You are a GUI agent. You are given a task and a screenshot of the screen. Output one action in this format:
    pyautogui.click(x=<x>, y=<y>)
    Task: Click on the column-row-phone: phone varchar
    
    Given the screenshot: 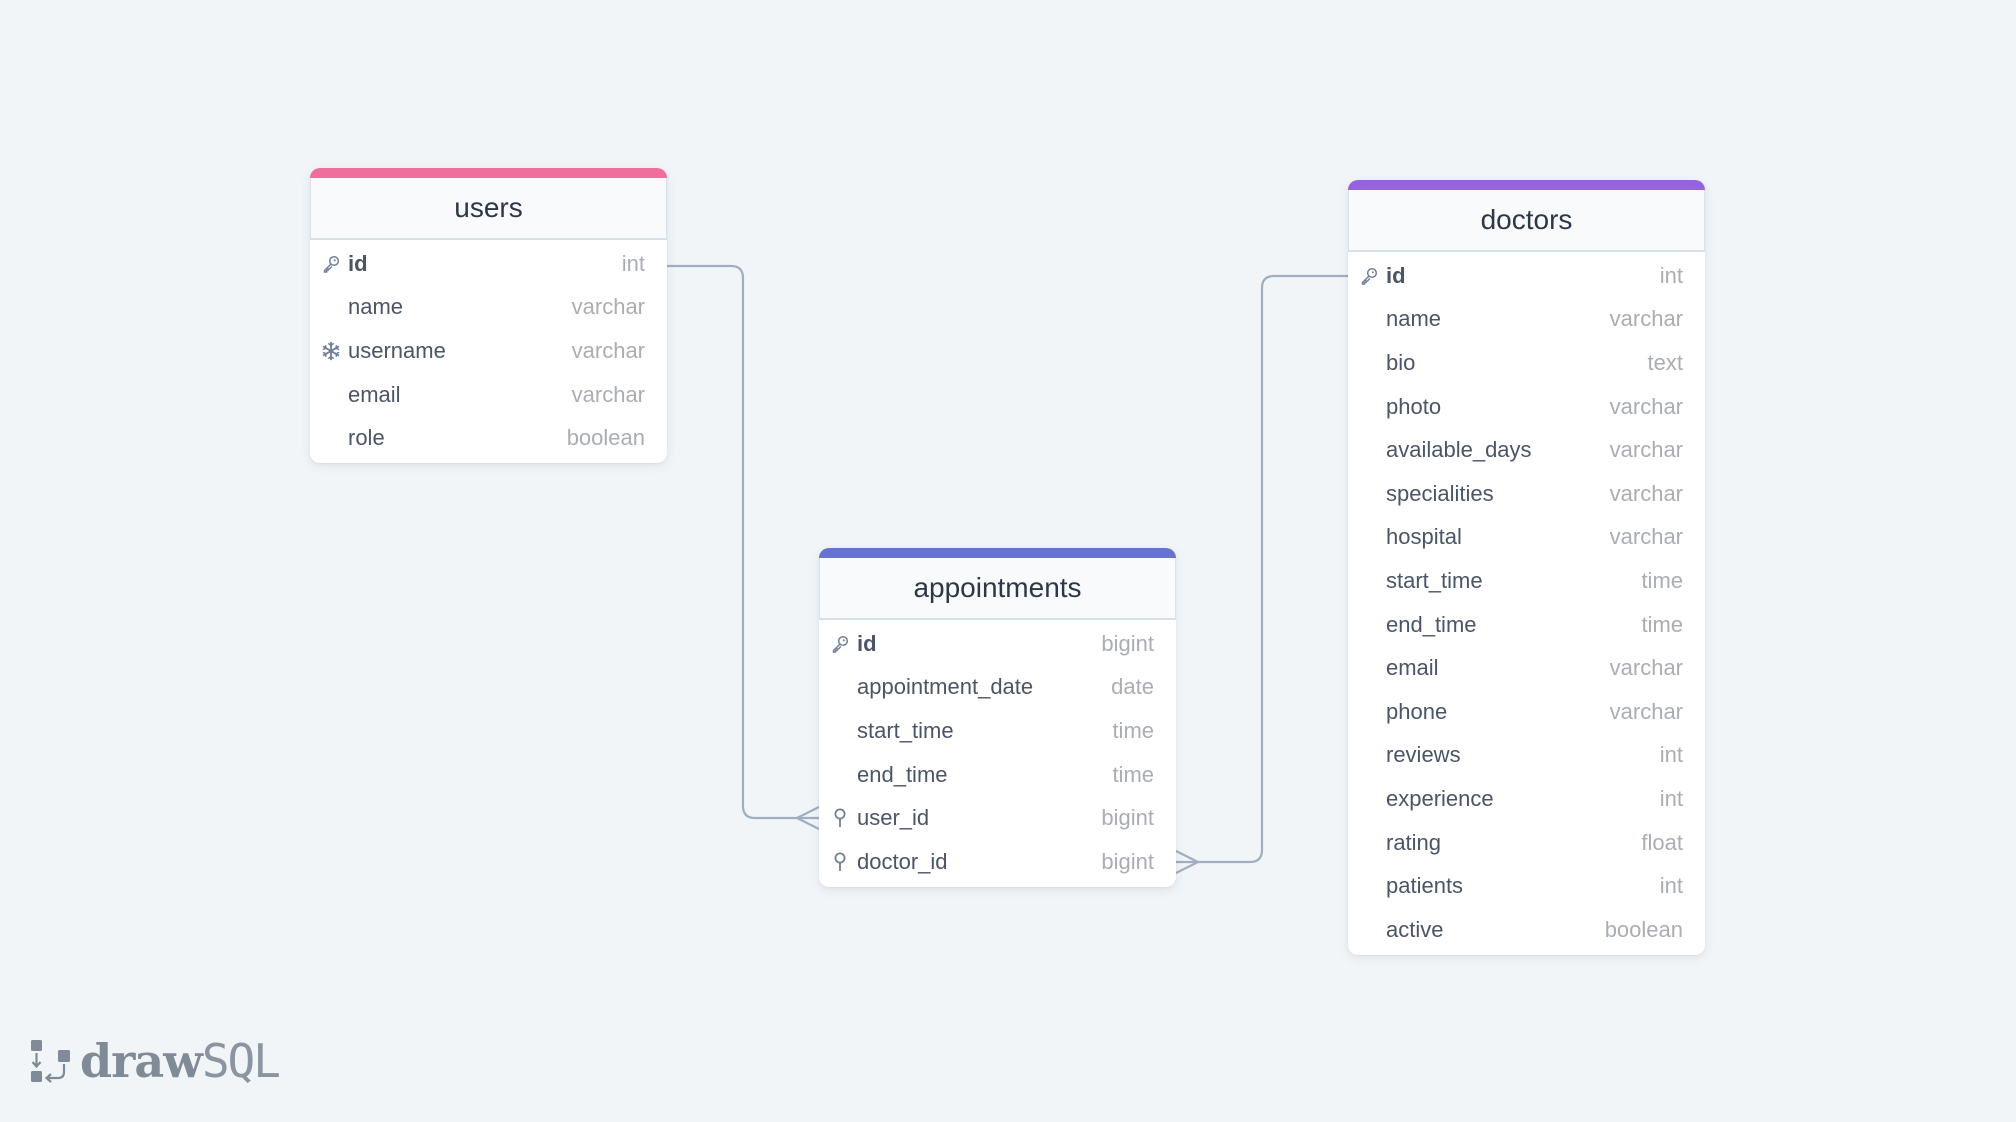 What is the action you would take?
    pyautogui.click(x=1526, y=712)
    